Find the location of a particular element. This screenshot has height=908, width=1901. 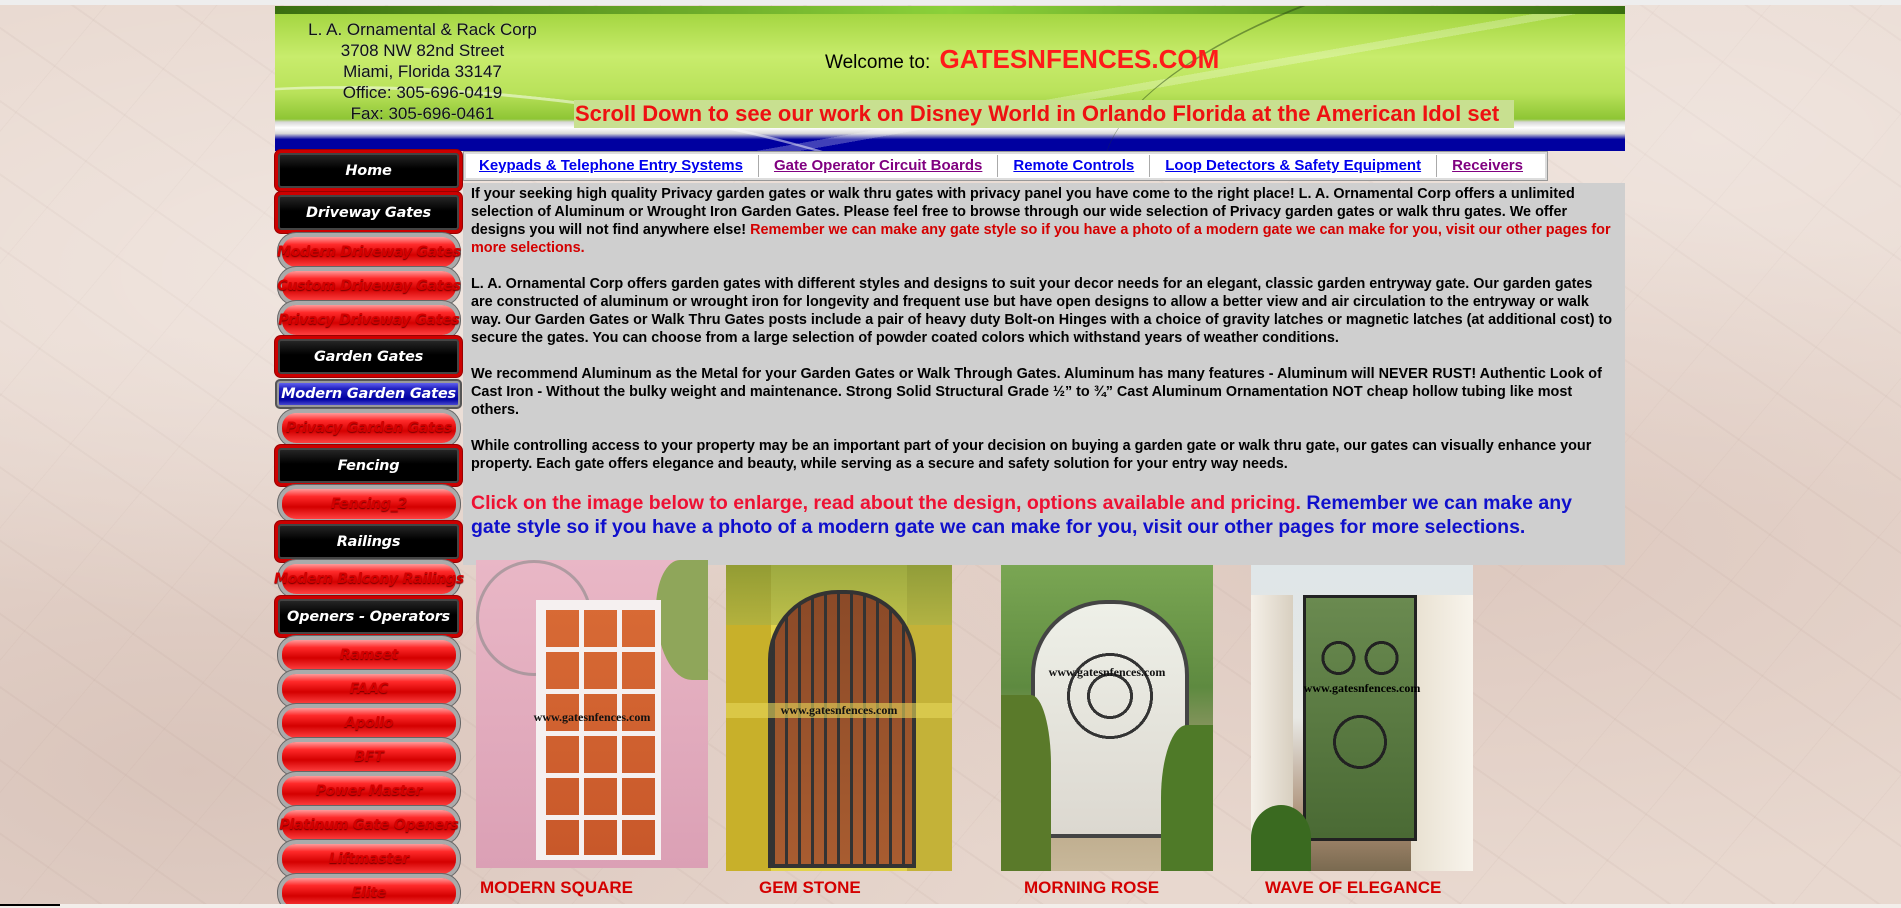

caption-gem-stone: GEM STONE is located at coordinates (810, 888).